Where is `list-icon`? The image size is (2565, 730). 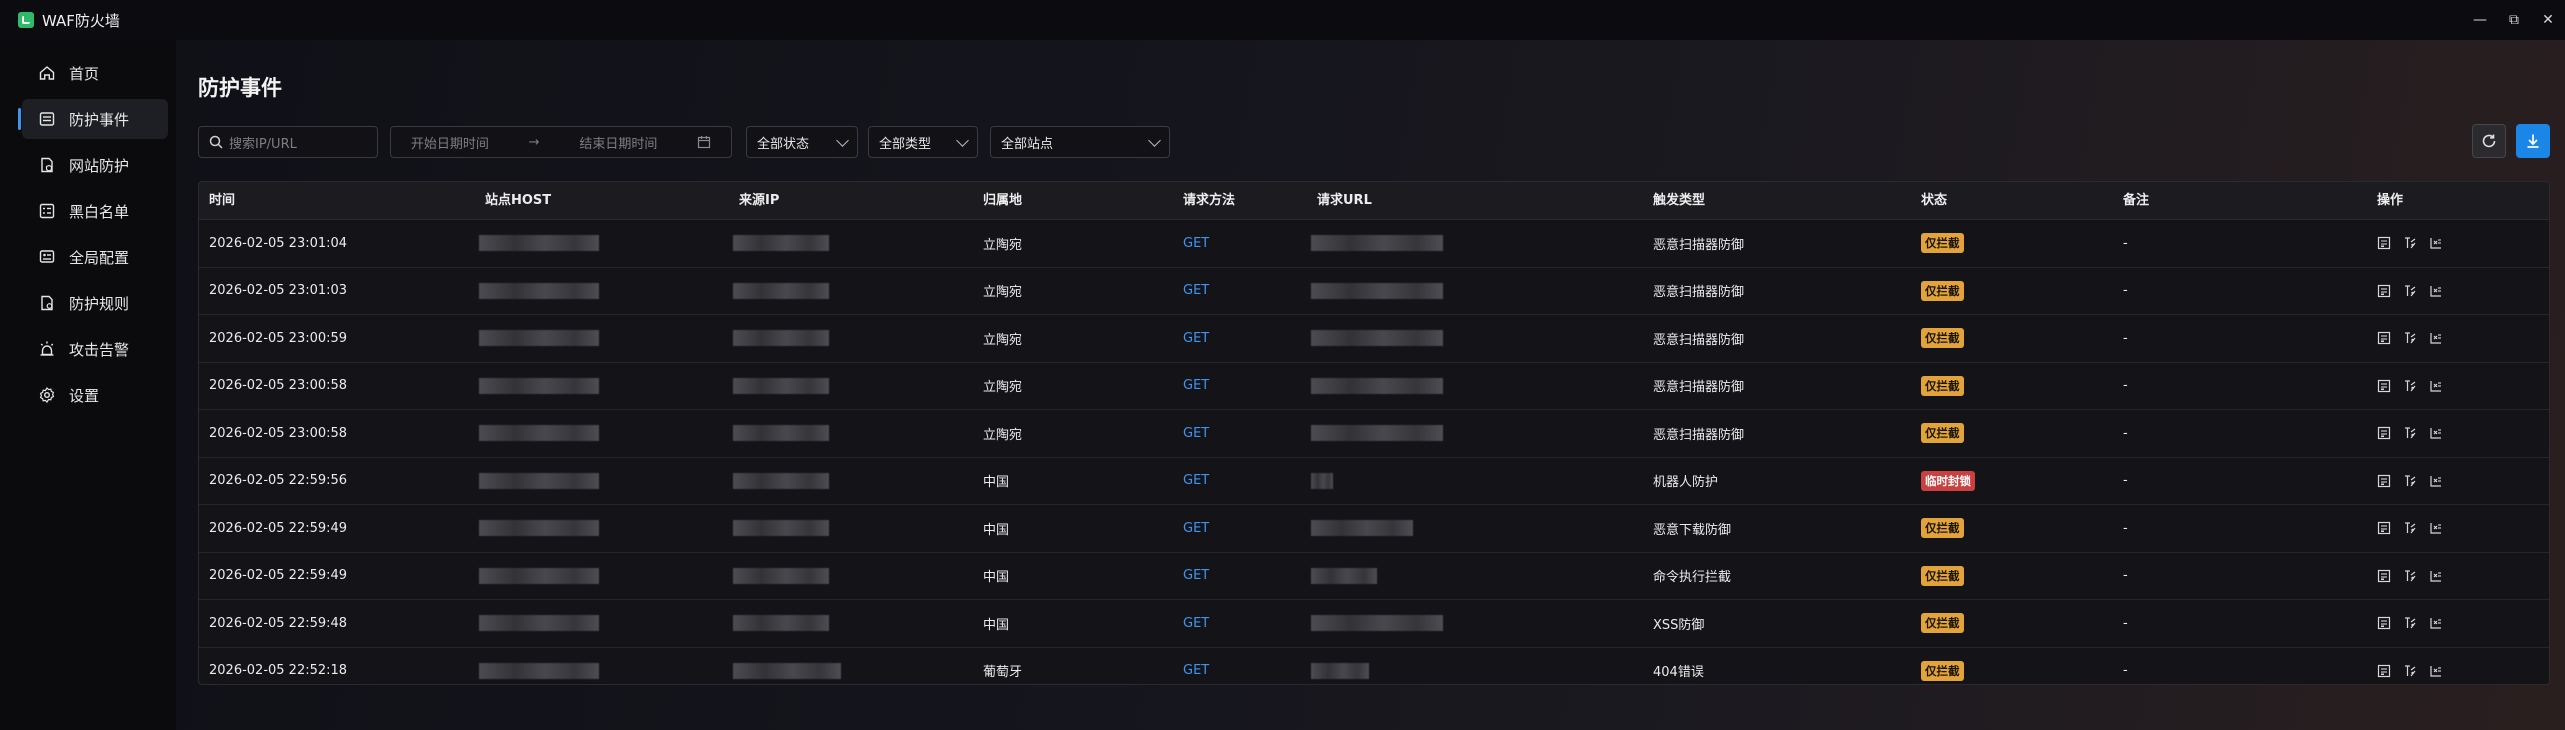
list-icon is located at coordinates (47, 119).